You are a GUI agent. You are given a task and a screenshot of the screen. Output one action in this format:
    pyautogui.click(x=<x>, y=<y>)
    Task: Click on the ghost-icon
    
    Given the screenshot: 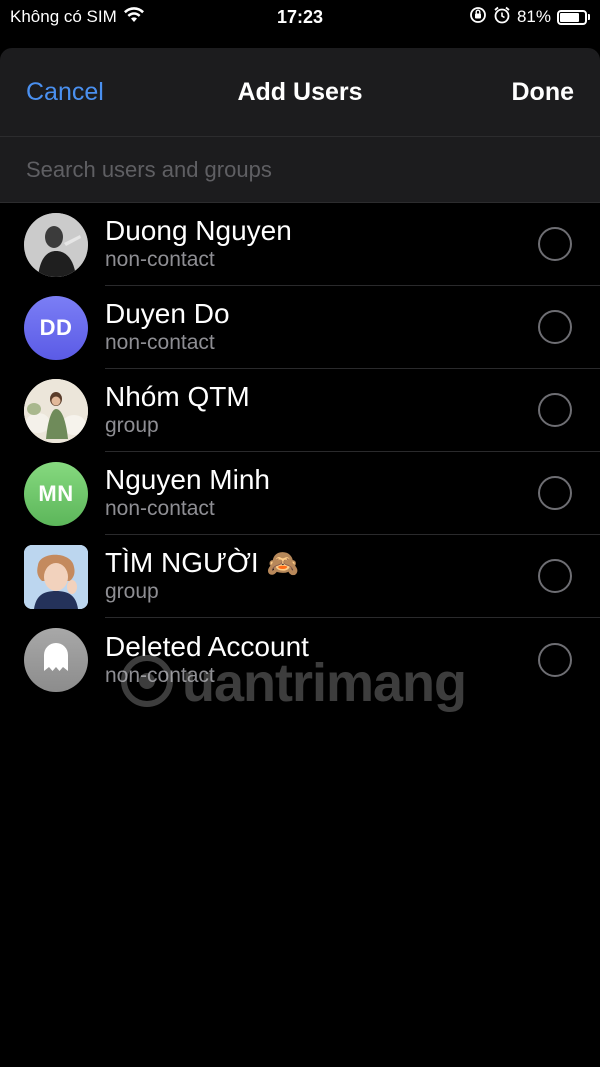 What is the action you would take?
    pyautogui.click(x=56, y=659)
    